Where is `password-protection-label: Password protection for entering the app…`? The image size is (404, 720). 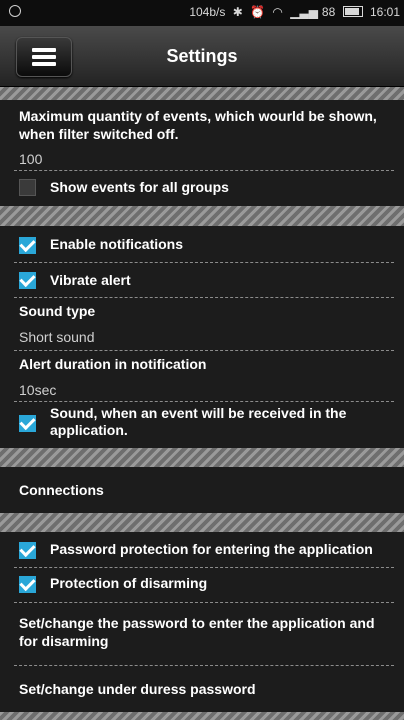 password-protection-label: Password protection for entering the app… is located at coordinates (211, 549).